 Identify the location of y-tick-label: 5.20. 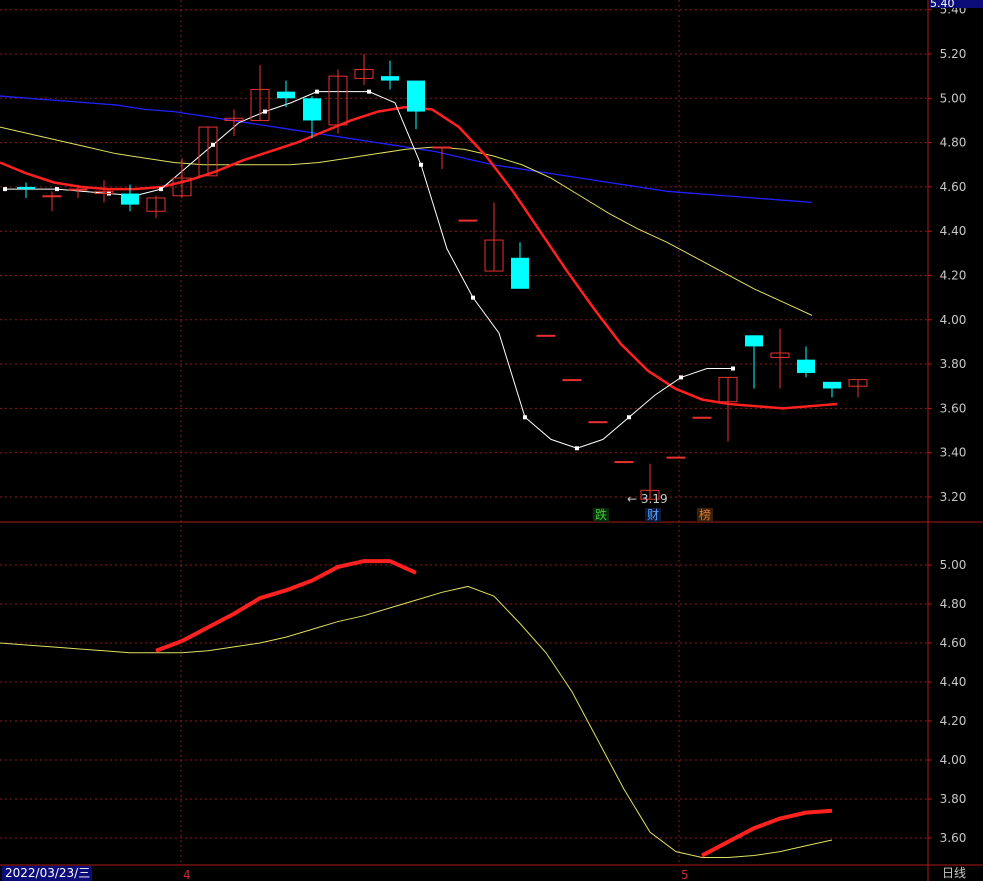
(953, 54).